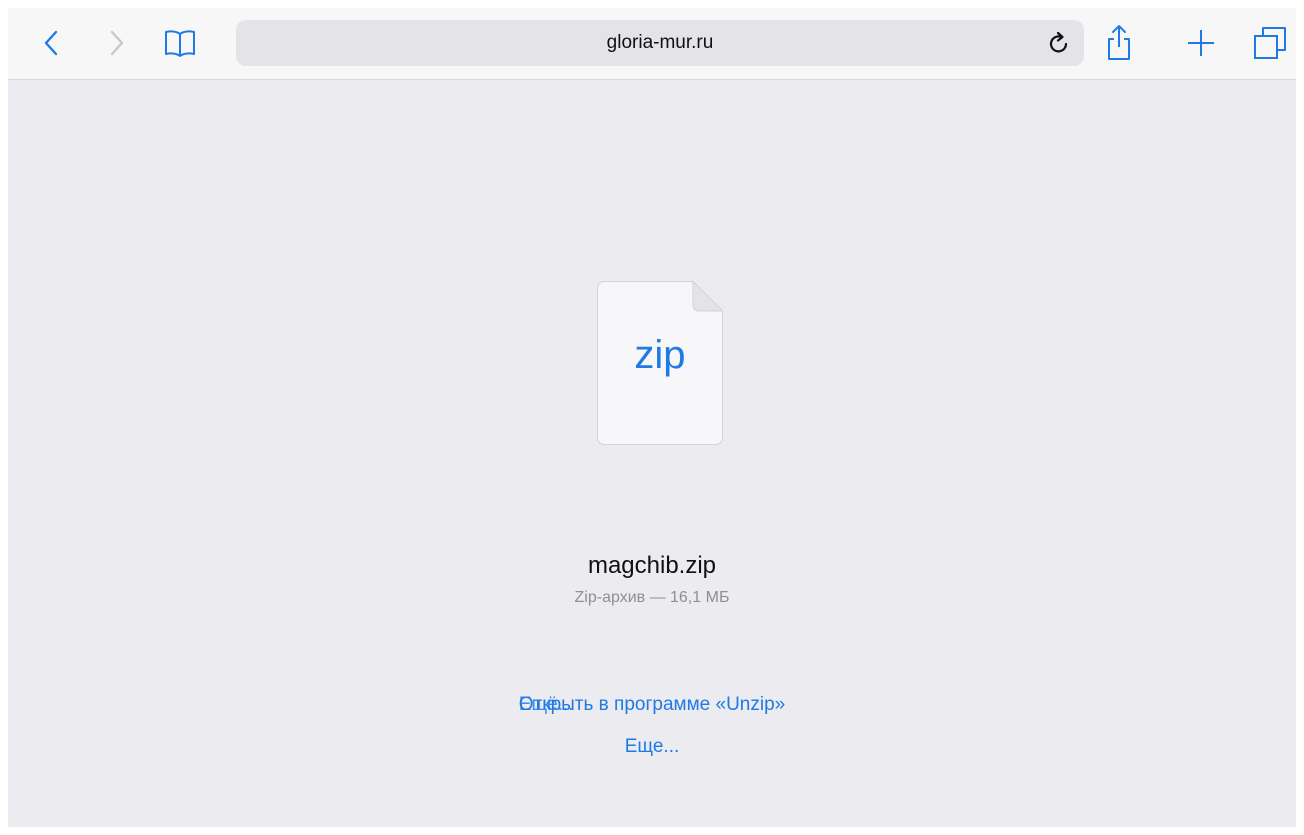 The image size is (1304, 835). I want to click on forward-button, so click(117, 43).